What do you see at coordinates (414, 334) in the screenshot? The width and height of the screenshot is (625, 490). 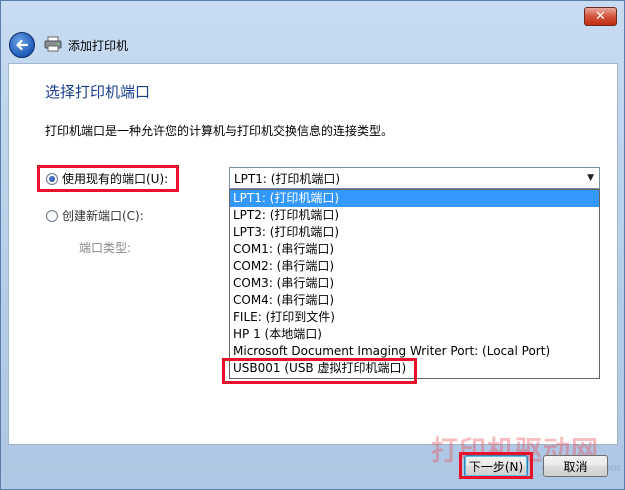 I see `port-option: HP 1 (本地端口)` at bounding box center [414, 334].